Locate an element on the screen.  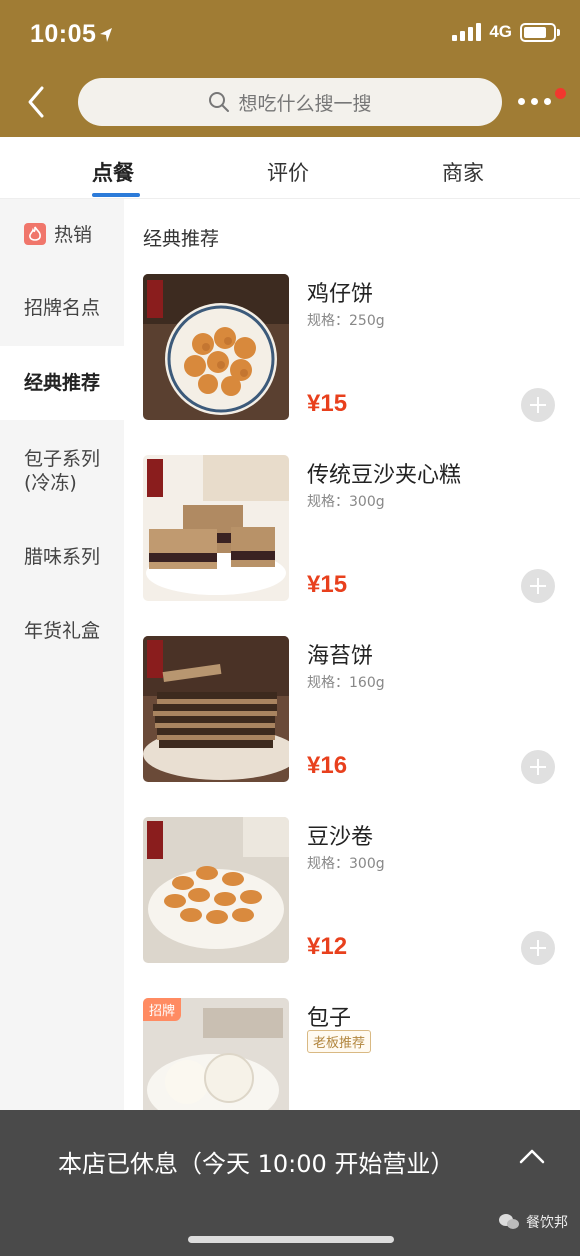
product-price: ¥16 is located at coordinates (327, 765).